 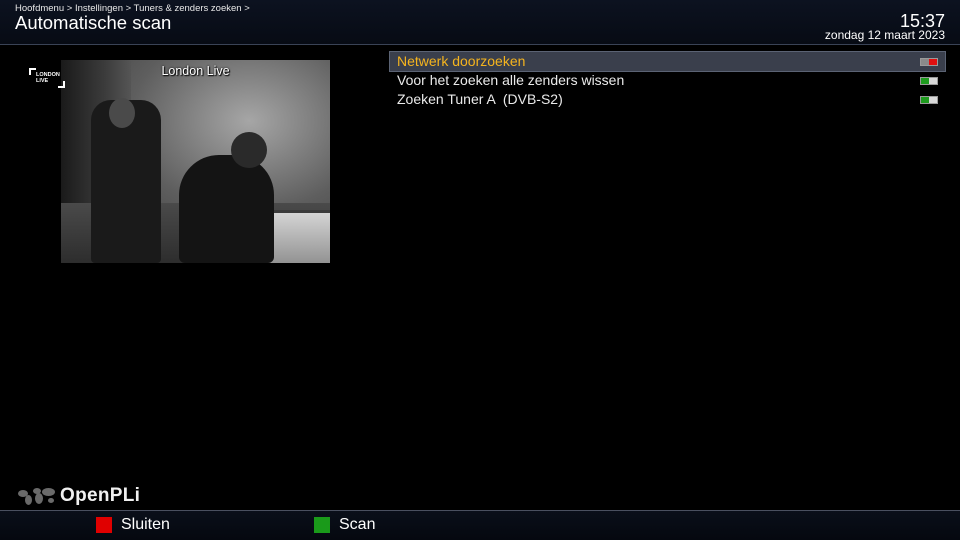 What do you see at coordinates (322, 525) in the screenshot?
I see `green-key-icon` at bounding box center [322, 525].